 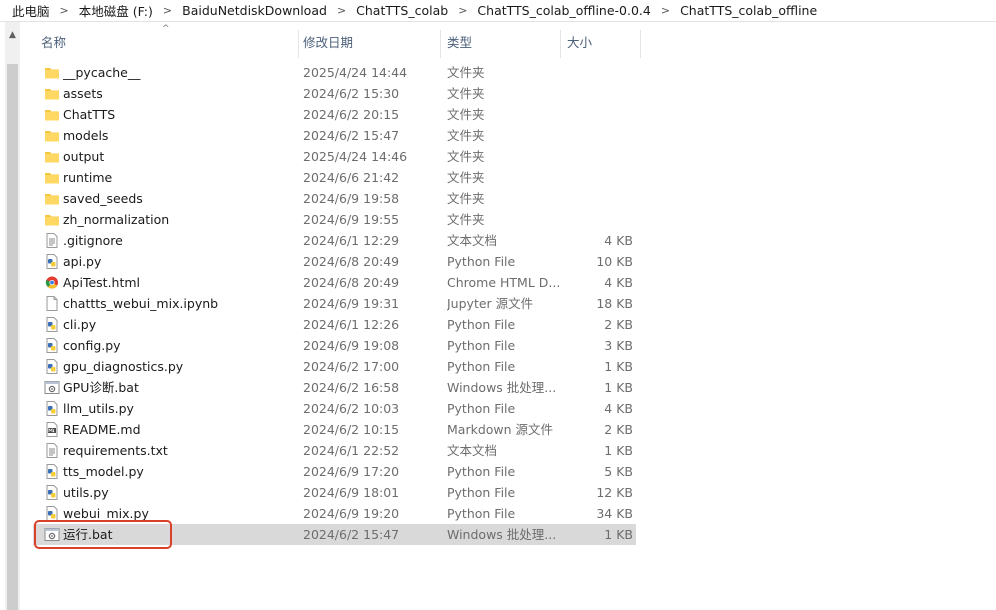 I want to click on file-date-modified: 2024/6/1 12:26, so click(x=351, y=324).